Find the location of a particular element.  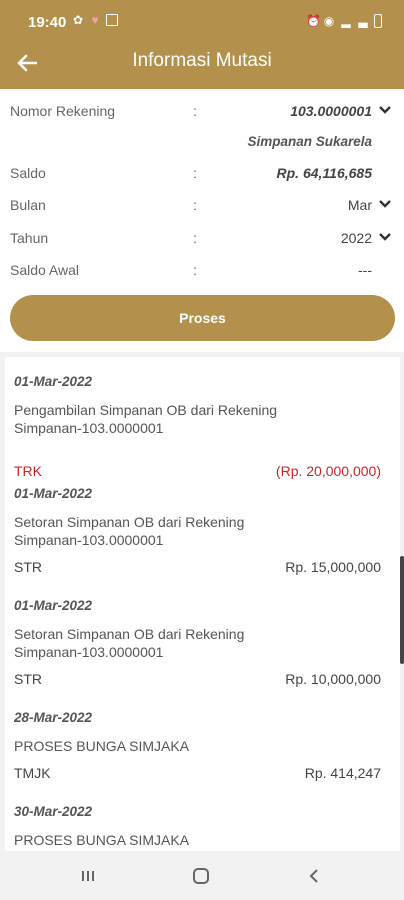

notification-icons: ✿ ♥ is located at coordinates (95, 20).